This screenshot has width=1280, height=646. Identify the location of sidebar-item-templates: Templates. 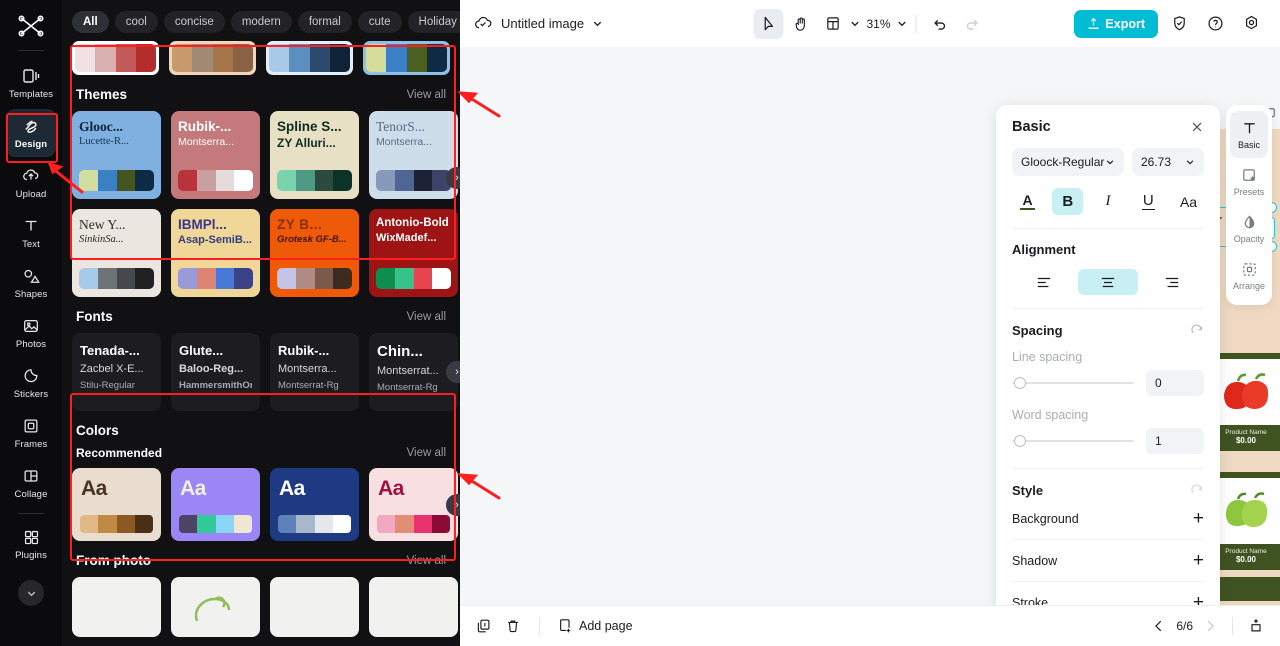
(31, 83).